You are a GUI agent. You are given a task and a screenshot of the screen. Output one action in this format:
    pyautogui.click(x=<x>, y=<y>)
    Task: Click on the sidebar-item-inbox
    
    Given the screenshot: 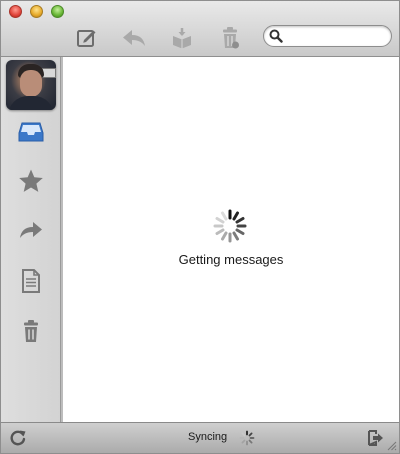 What is the action you would take?
    pyautogui.click(x=31, y=132)
    